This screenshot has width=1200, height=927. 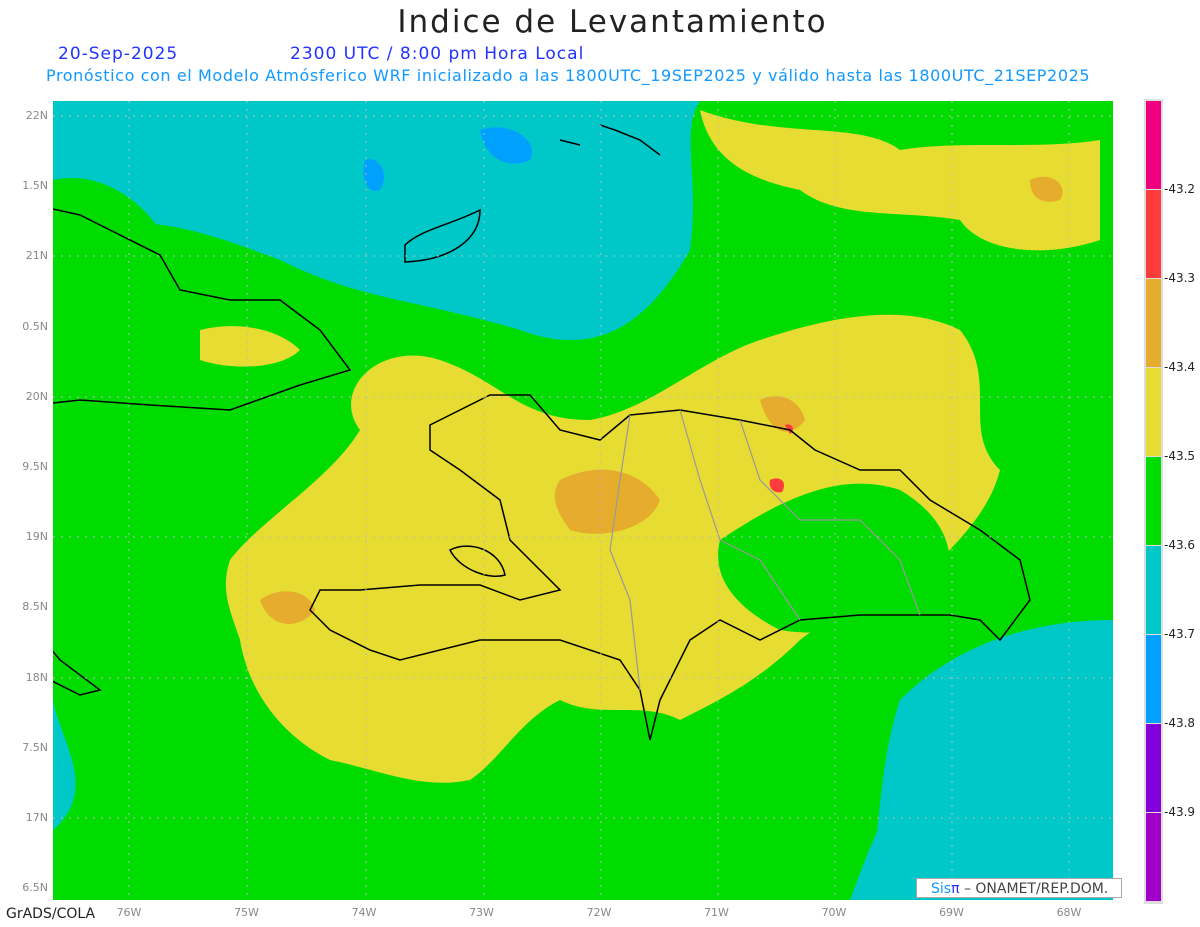 What do you see at coordinates (1180, 545) in the screenshot?
I see `colorbar-label: -43.6` at bounding box center [1180, 545].